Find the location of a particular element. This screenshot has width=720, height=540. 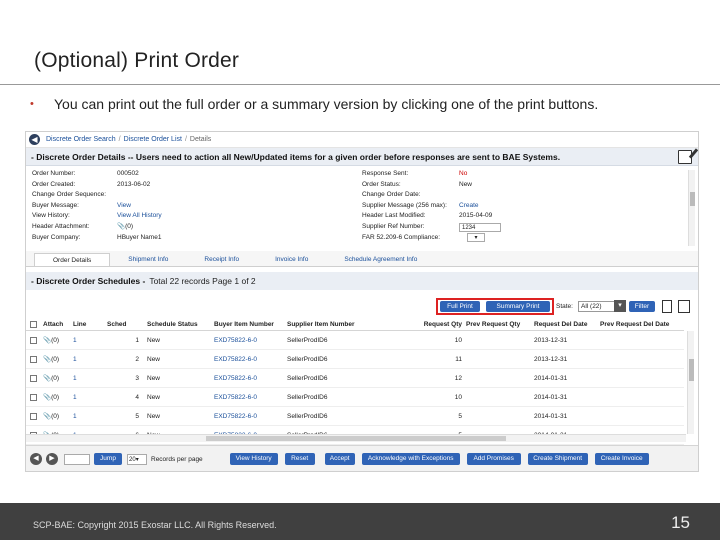

details-scroll-thumb is located at coordinates (692, 199).